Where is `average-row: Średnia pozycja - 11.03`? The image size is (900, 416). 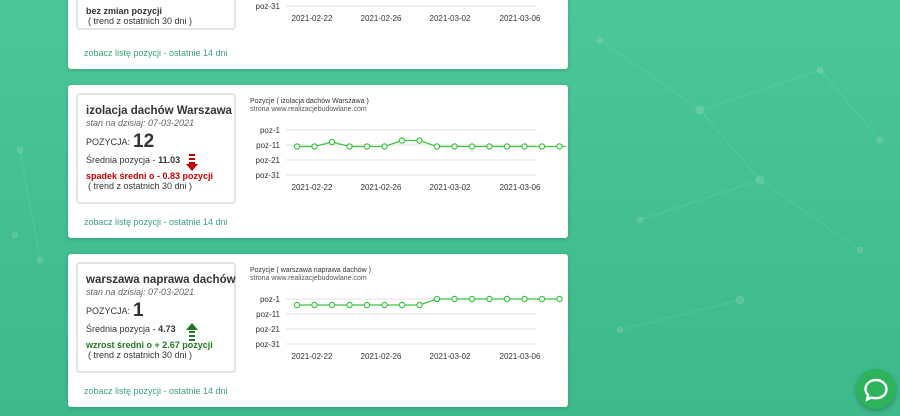 average-row: Średnia pozycja - 11.03 is located at coordinates (156, 162).